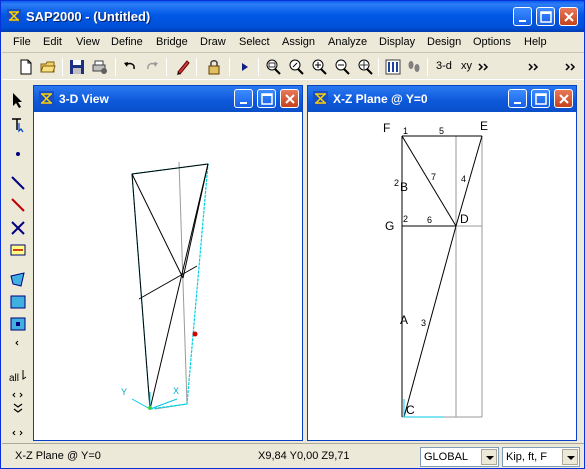 Image resolution: width=585 pixels, height=469 pixels. I want to click on zoom-in-icon, so click(319, 67).